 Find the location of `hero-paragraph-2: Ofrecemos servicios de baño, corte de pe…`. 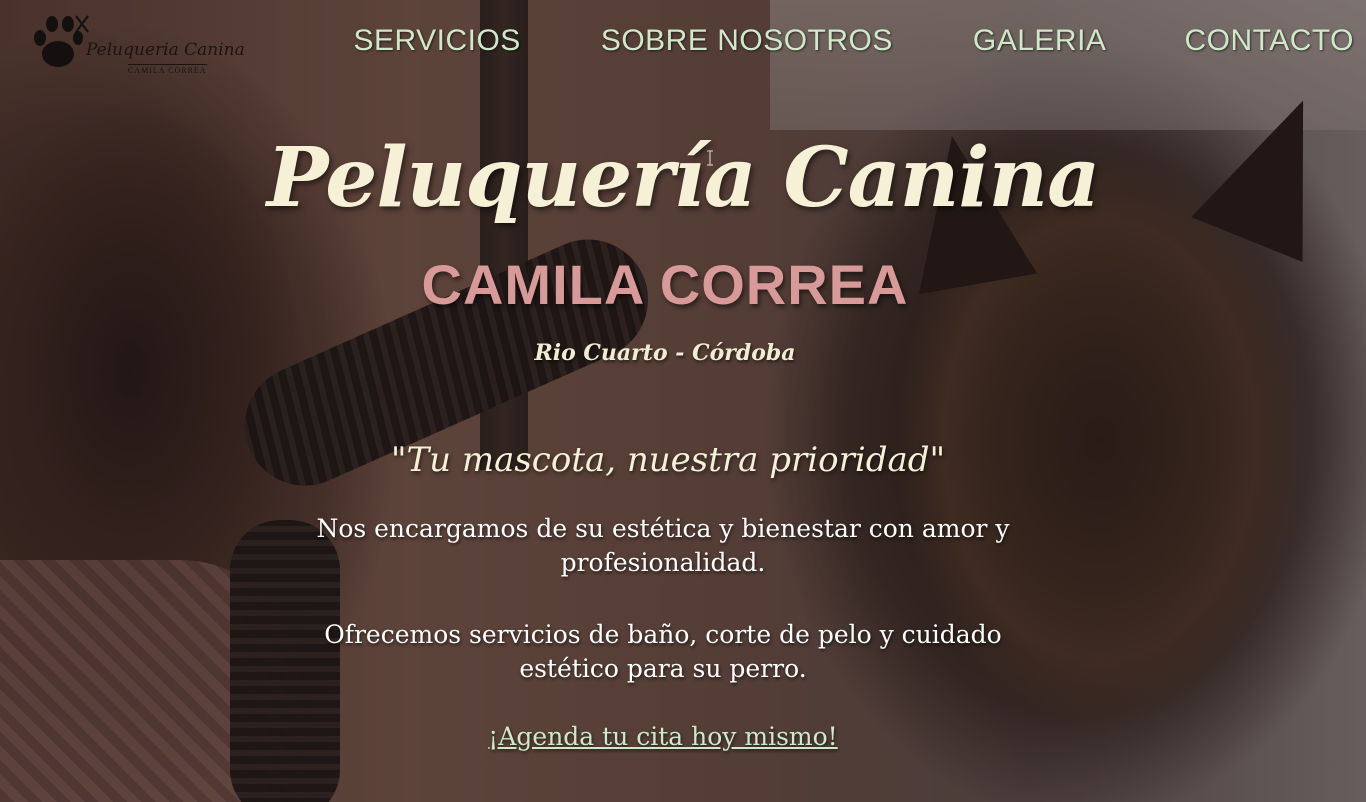

hero-paragraph-2: Ofrecemos servicios de baño, corte de pe… is located at coordinates (663, 651).